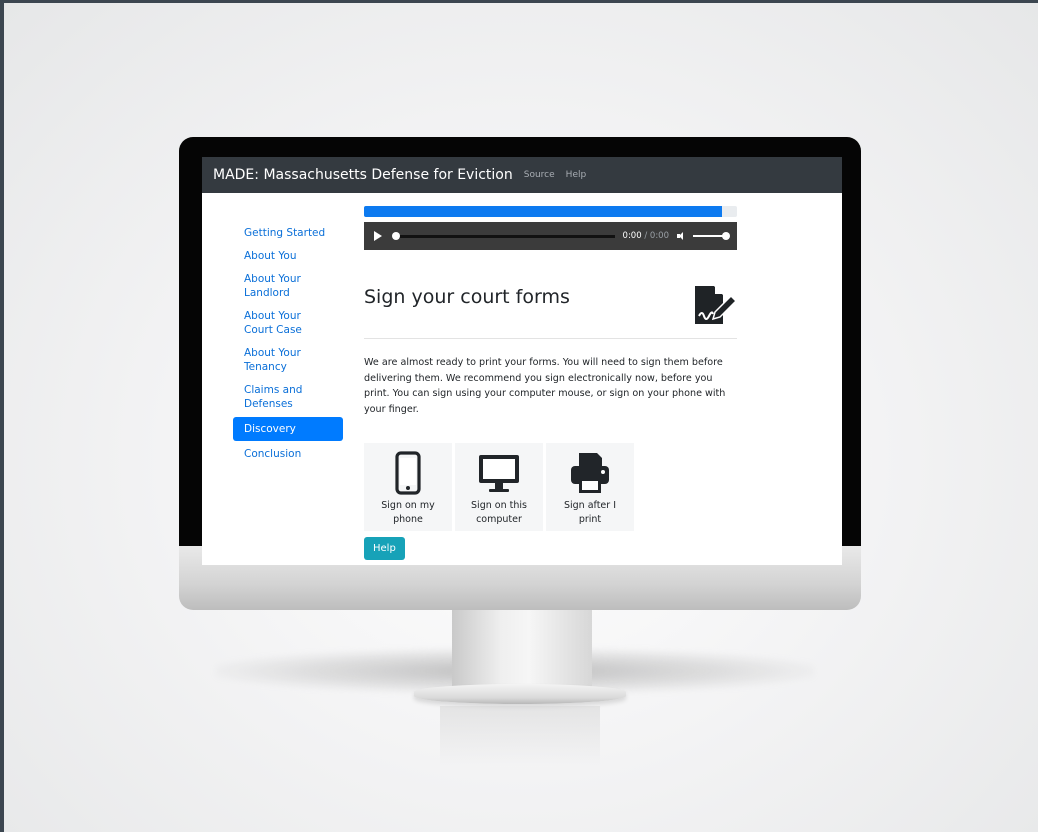 The height and width of the screenshot is (832, 1038). I want to click on sidebar-item-conclusion: Conclusion, so click(288, 454).